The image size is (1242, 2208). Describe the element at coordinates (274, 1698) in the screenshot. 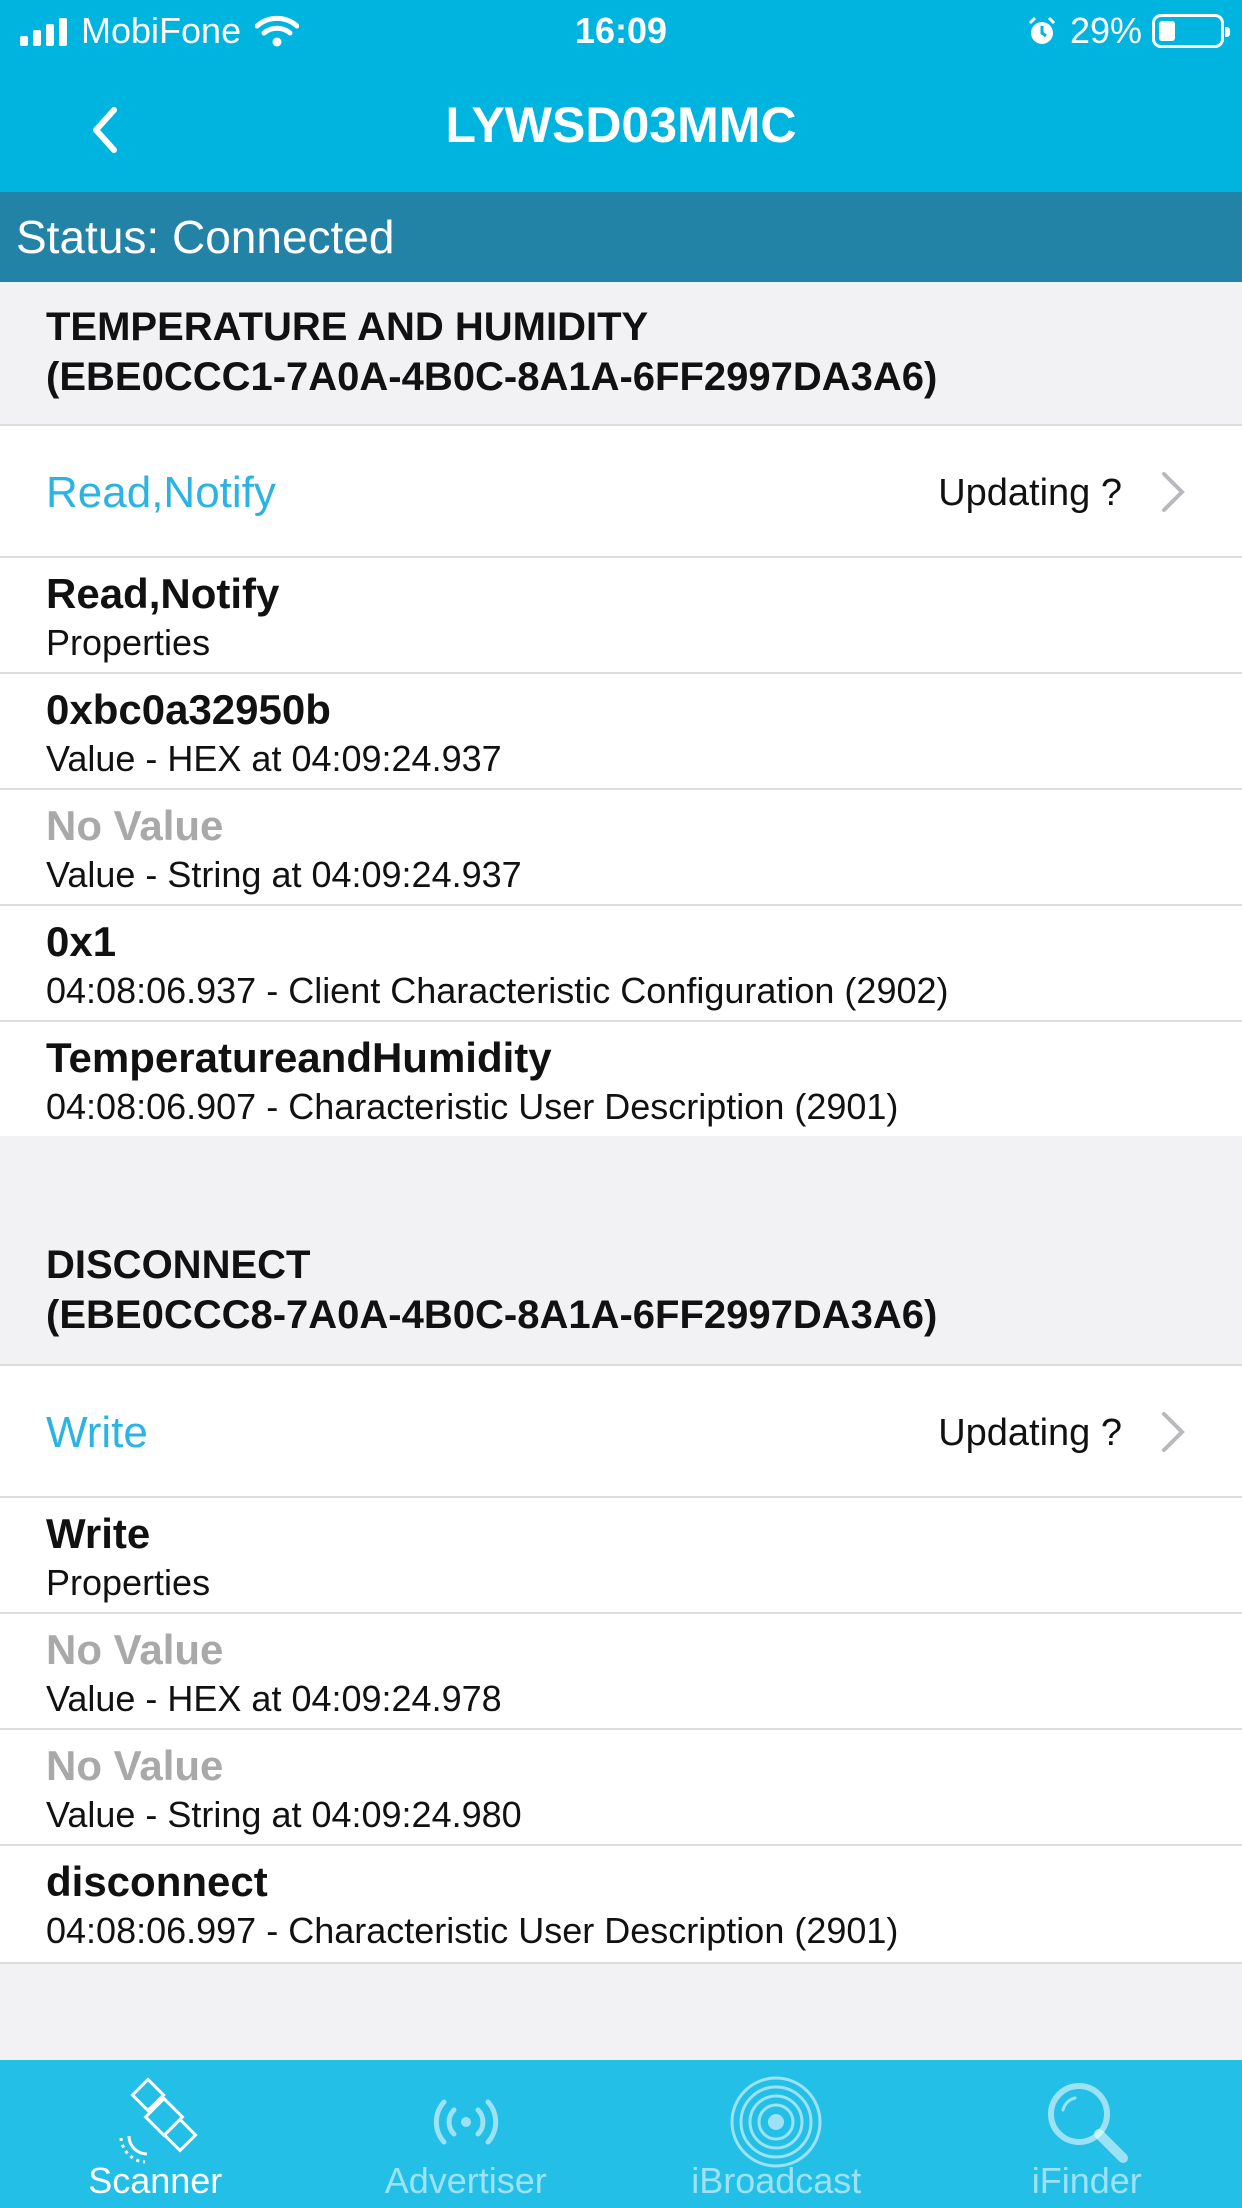

I see `item-description: Value - HEX at 04:09:24.978` at that location.